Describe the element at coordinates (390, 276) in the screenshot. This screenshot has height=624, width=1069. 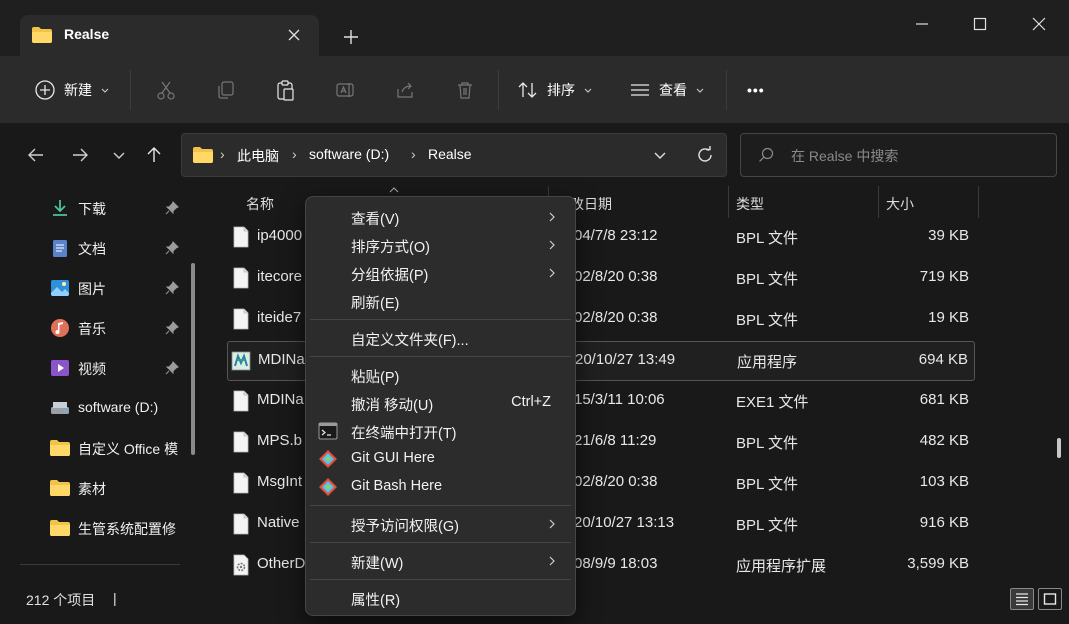
I see `menu-item-label: 分组依据(P)` at that location.